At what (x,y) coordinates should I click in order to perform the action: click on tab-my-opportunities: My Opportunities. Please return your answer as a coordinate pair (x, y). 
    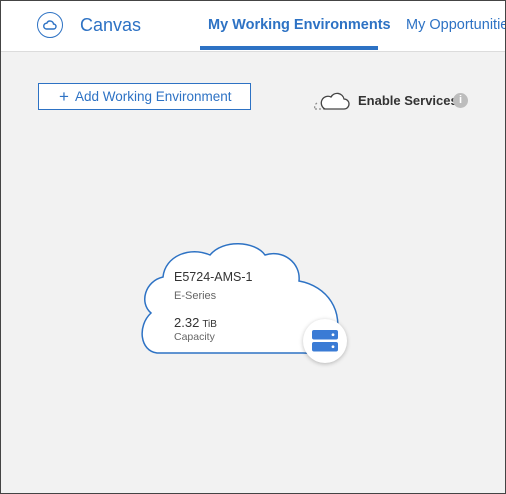
    Looking at the image, I should click on (455, 25).